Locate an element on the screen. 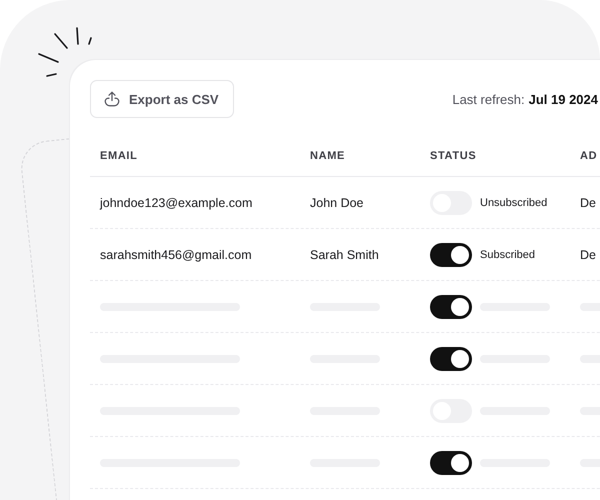 The image size is (600, 500). export-button: Export as CSV is located at coordinates (162, 99).